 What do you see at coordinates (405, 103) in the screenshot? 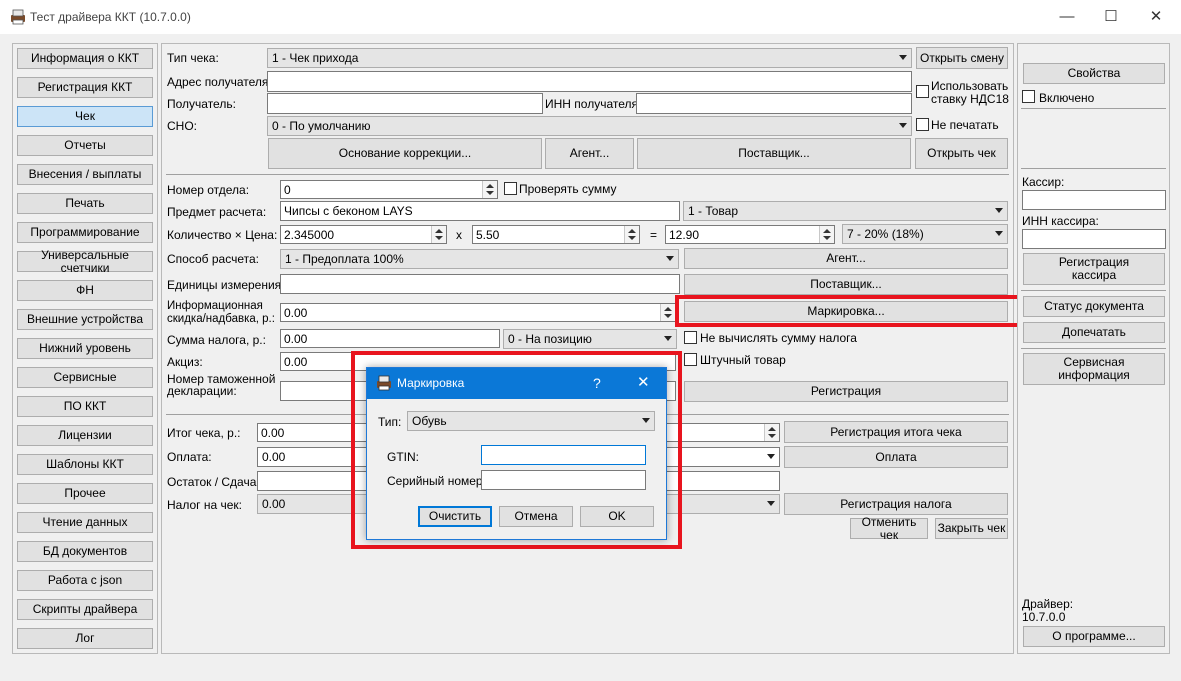
I see `recipient-input` at bounding box center [405, 103].